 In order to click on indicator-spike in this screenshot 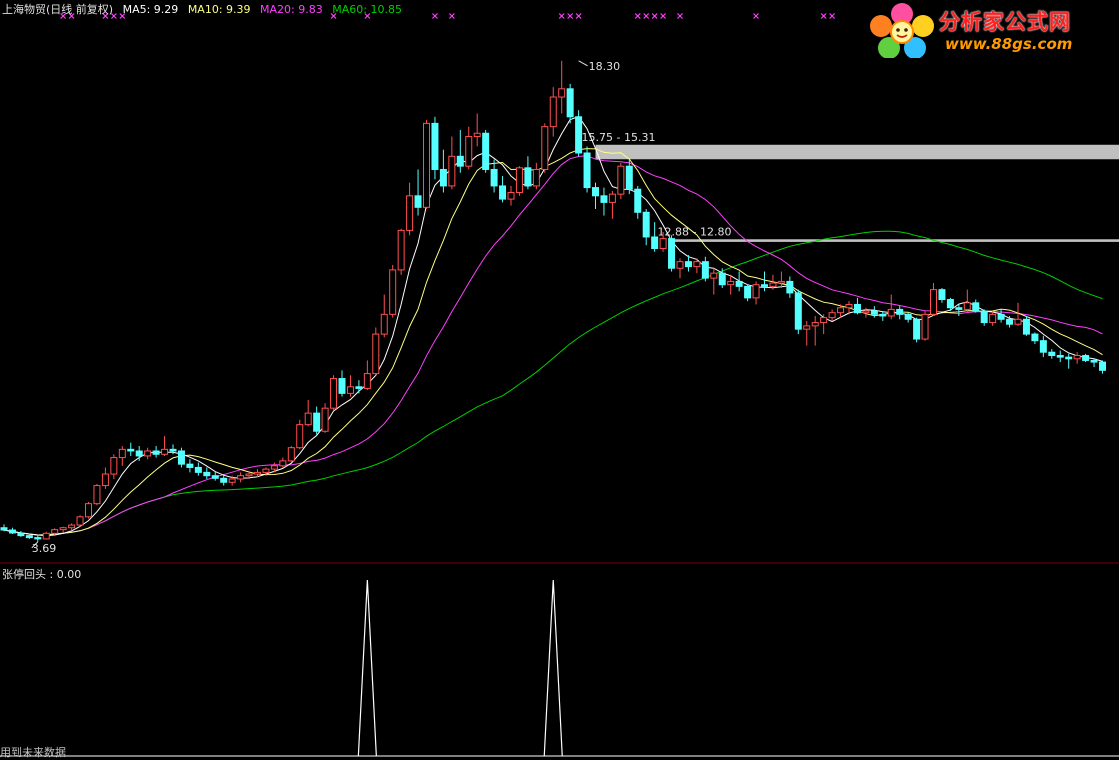, I will do `click(553, 668)`.